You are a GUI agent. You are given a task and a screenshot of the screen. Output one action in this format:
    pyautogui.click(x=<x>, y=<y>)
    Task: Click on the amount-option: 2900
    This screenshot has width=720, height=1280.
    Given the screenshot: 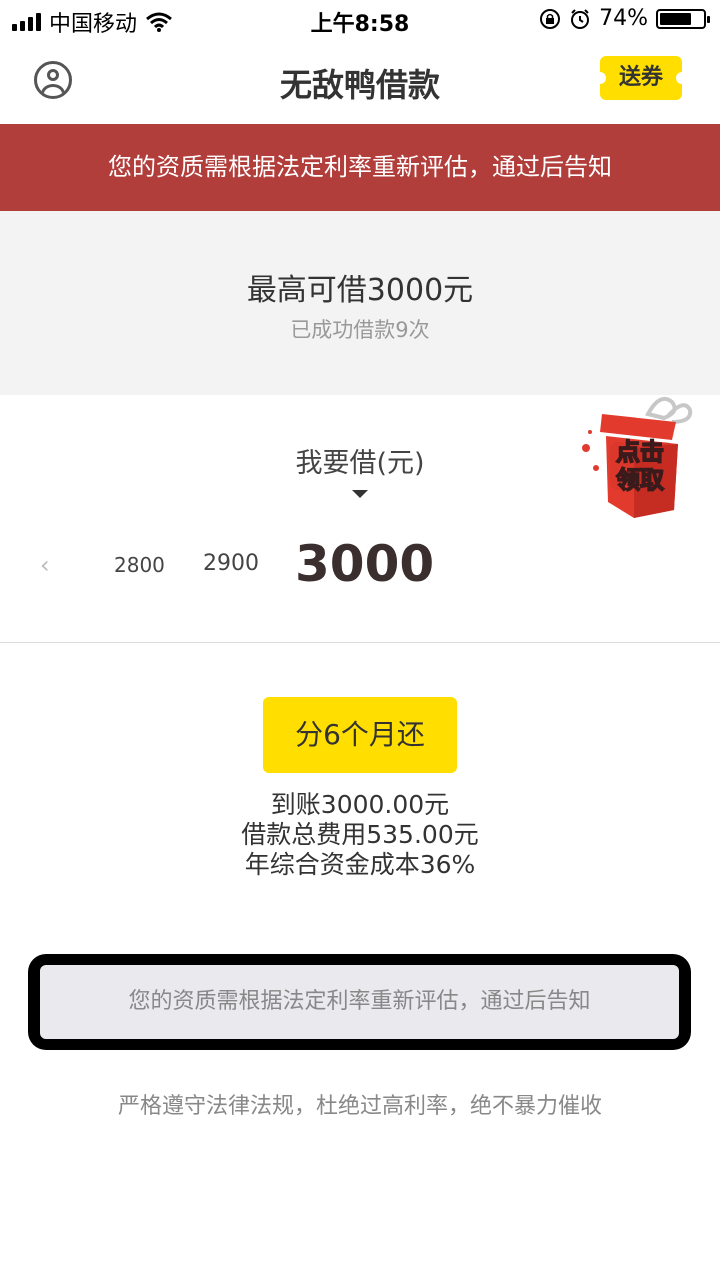 What is the action you would take?
    pyautogui.click(x=231, y=563)
    